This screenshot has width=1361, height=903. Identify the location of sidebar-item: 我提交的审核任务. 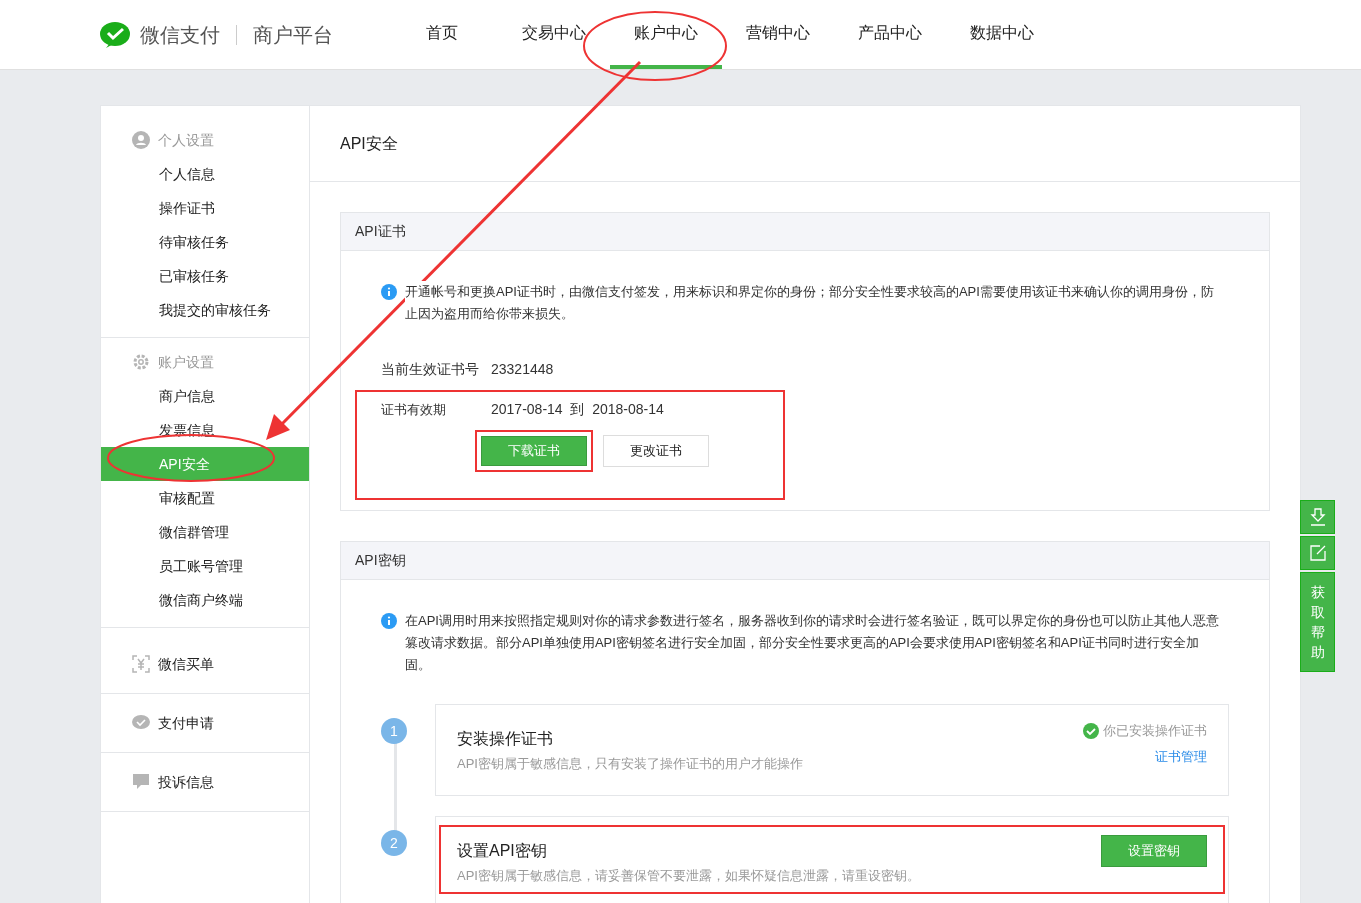
(205, 310).